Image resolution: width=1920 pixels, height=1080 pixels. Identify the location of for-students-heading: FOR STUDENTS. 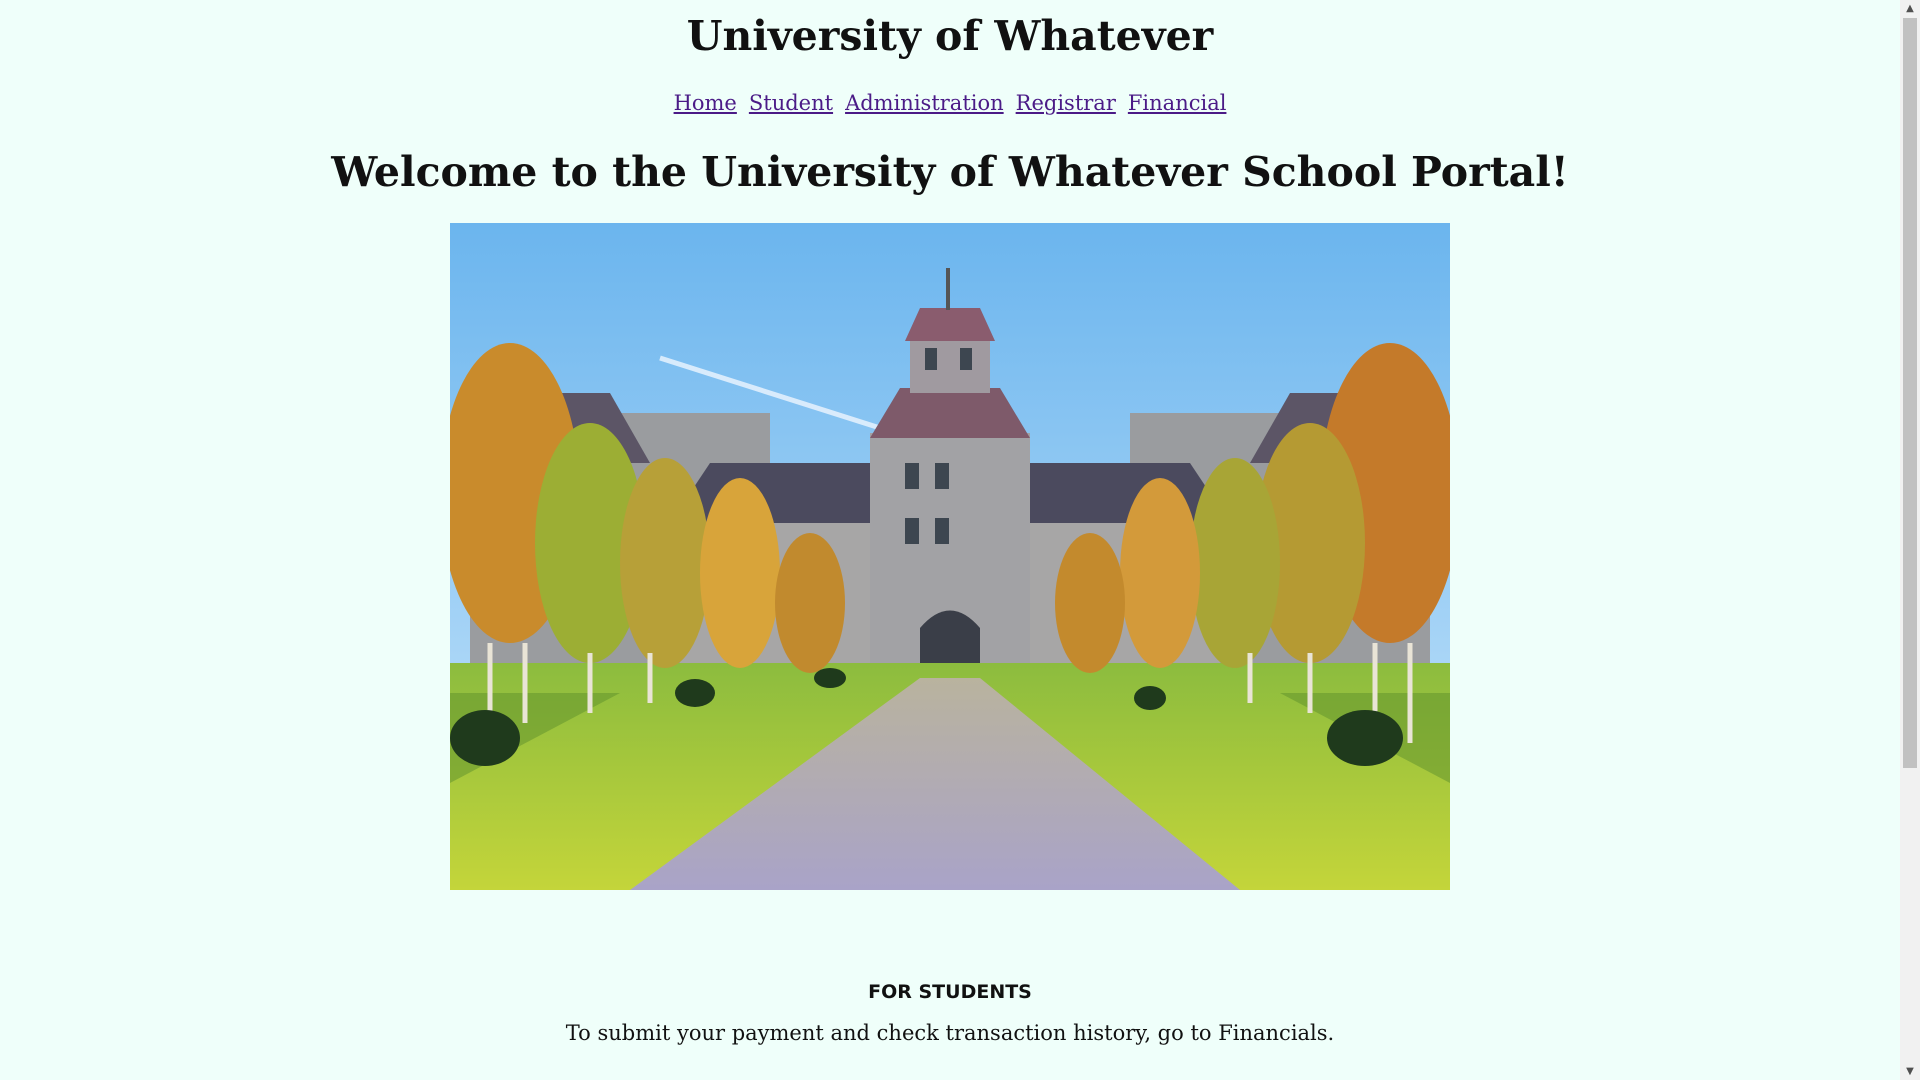
(950, 992).